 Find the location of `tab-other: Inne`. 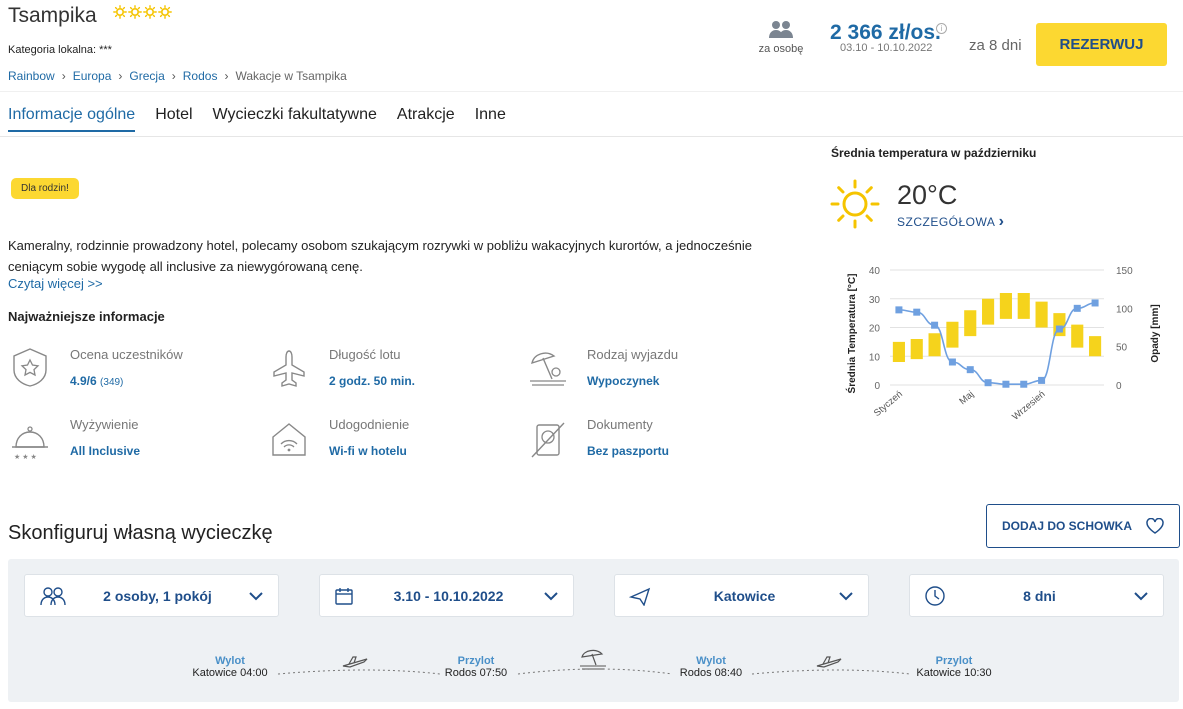

tab-other: Inne is located at coordinates (490, 119).